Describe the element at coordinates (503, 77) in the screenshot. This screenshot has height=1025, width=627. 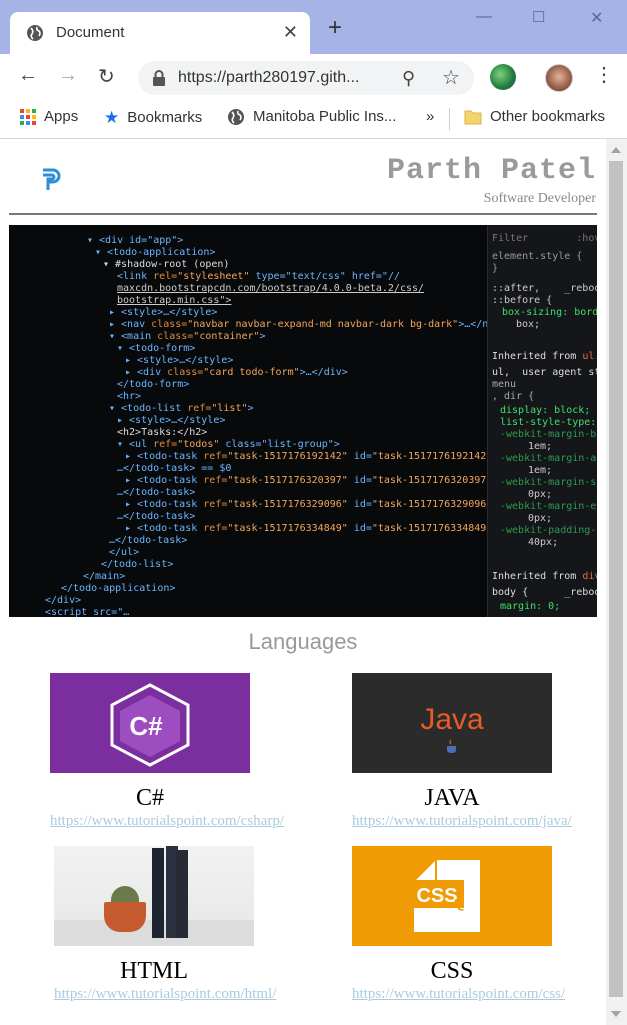
I see `extension-icon` at that location.